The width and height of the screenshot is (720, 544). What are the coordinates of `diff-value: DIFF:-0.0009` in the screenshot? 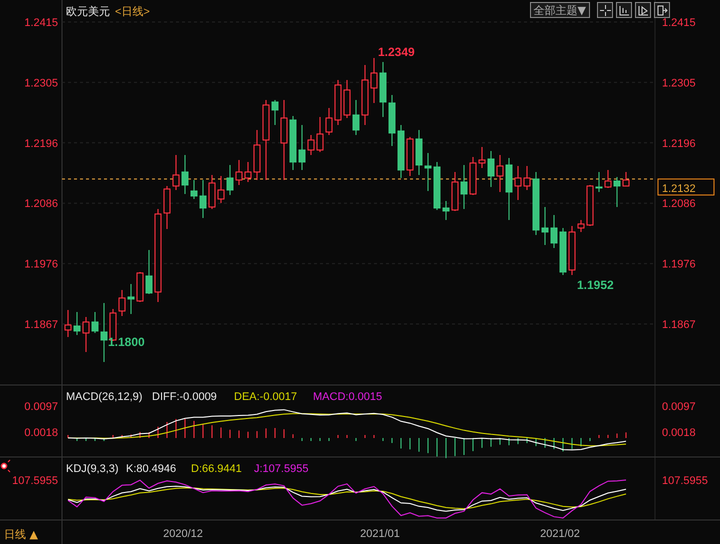 It's located at (184, 397).